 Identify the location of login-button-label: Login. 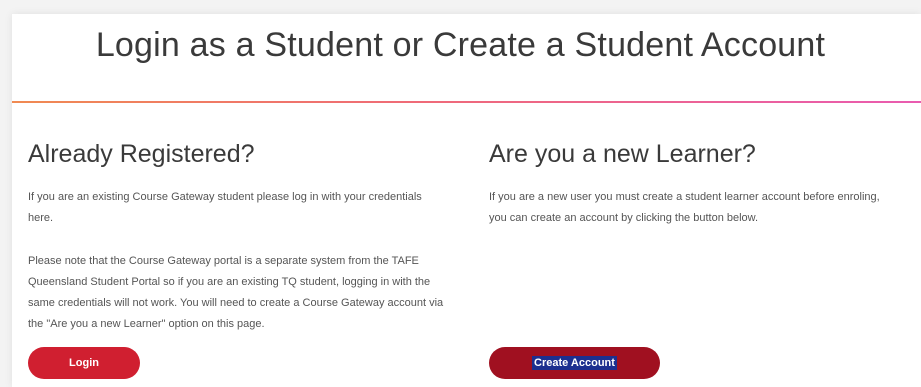
(84, 363).